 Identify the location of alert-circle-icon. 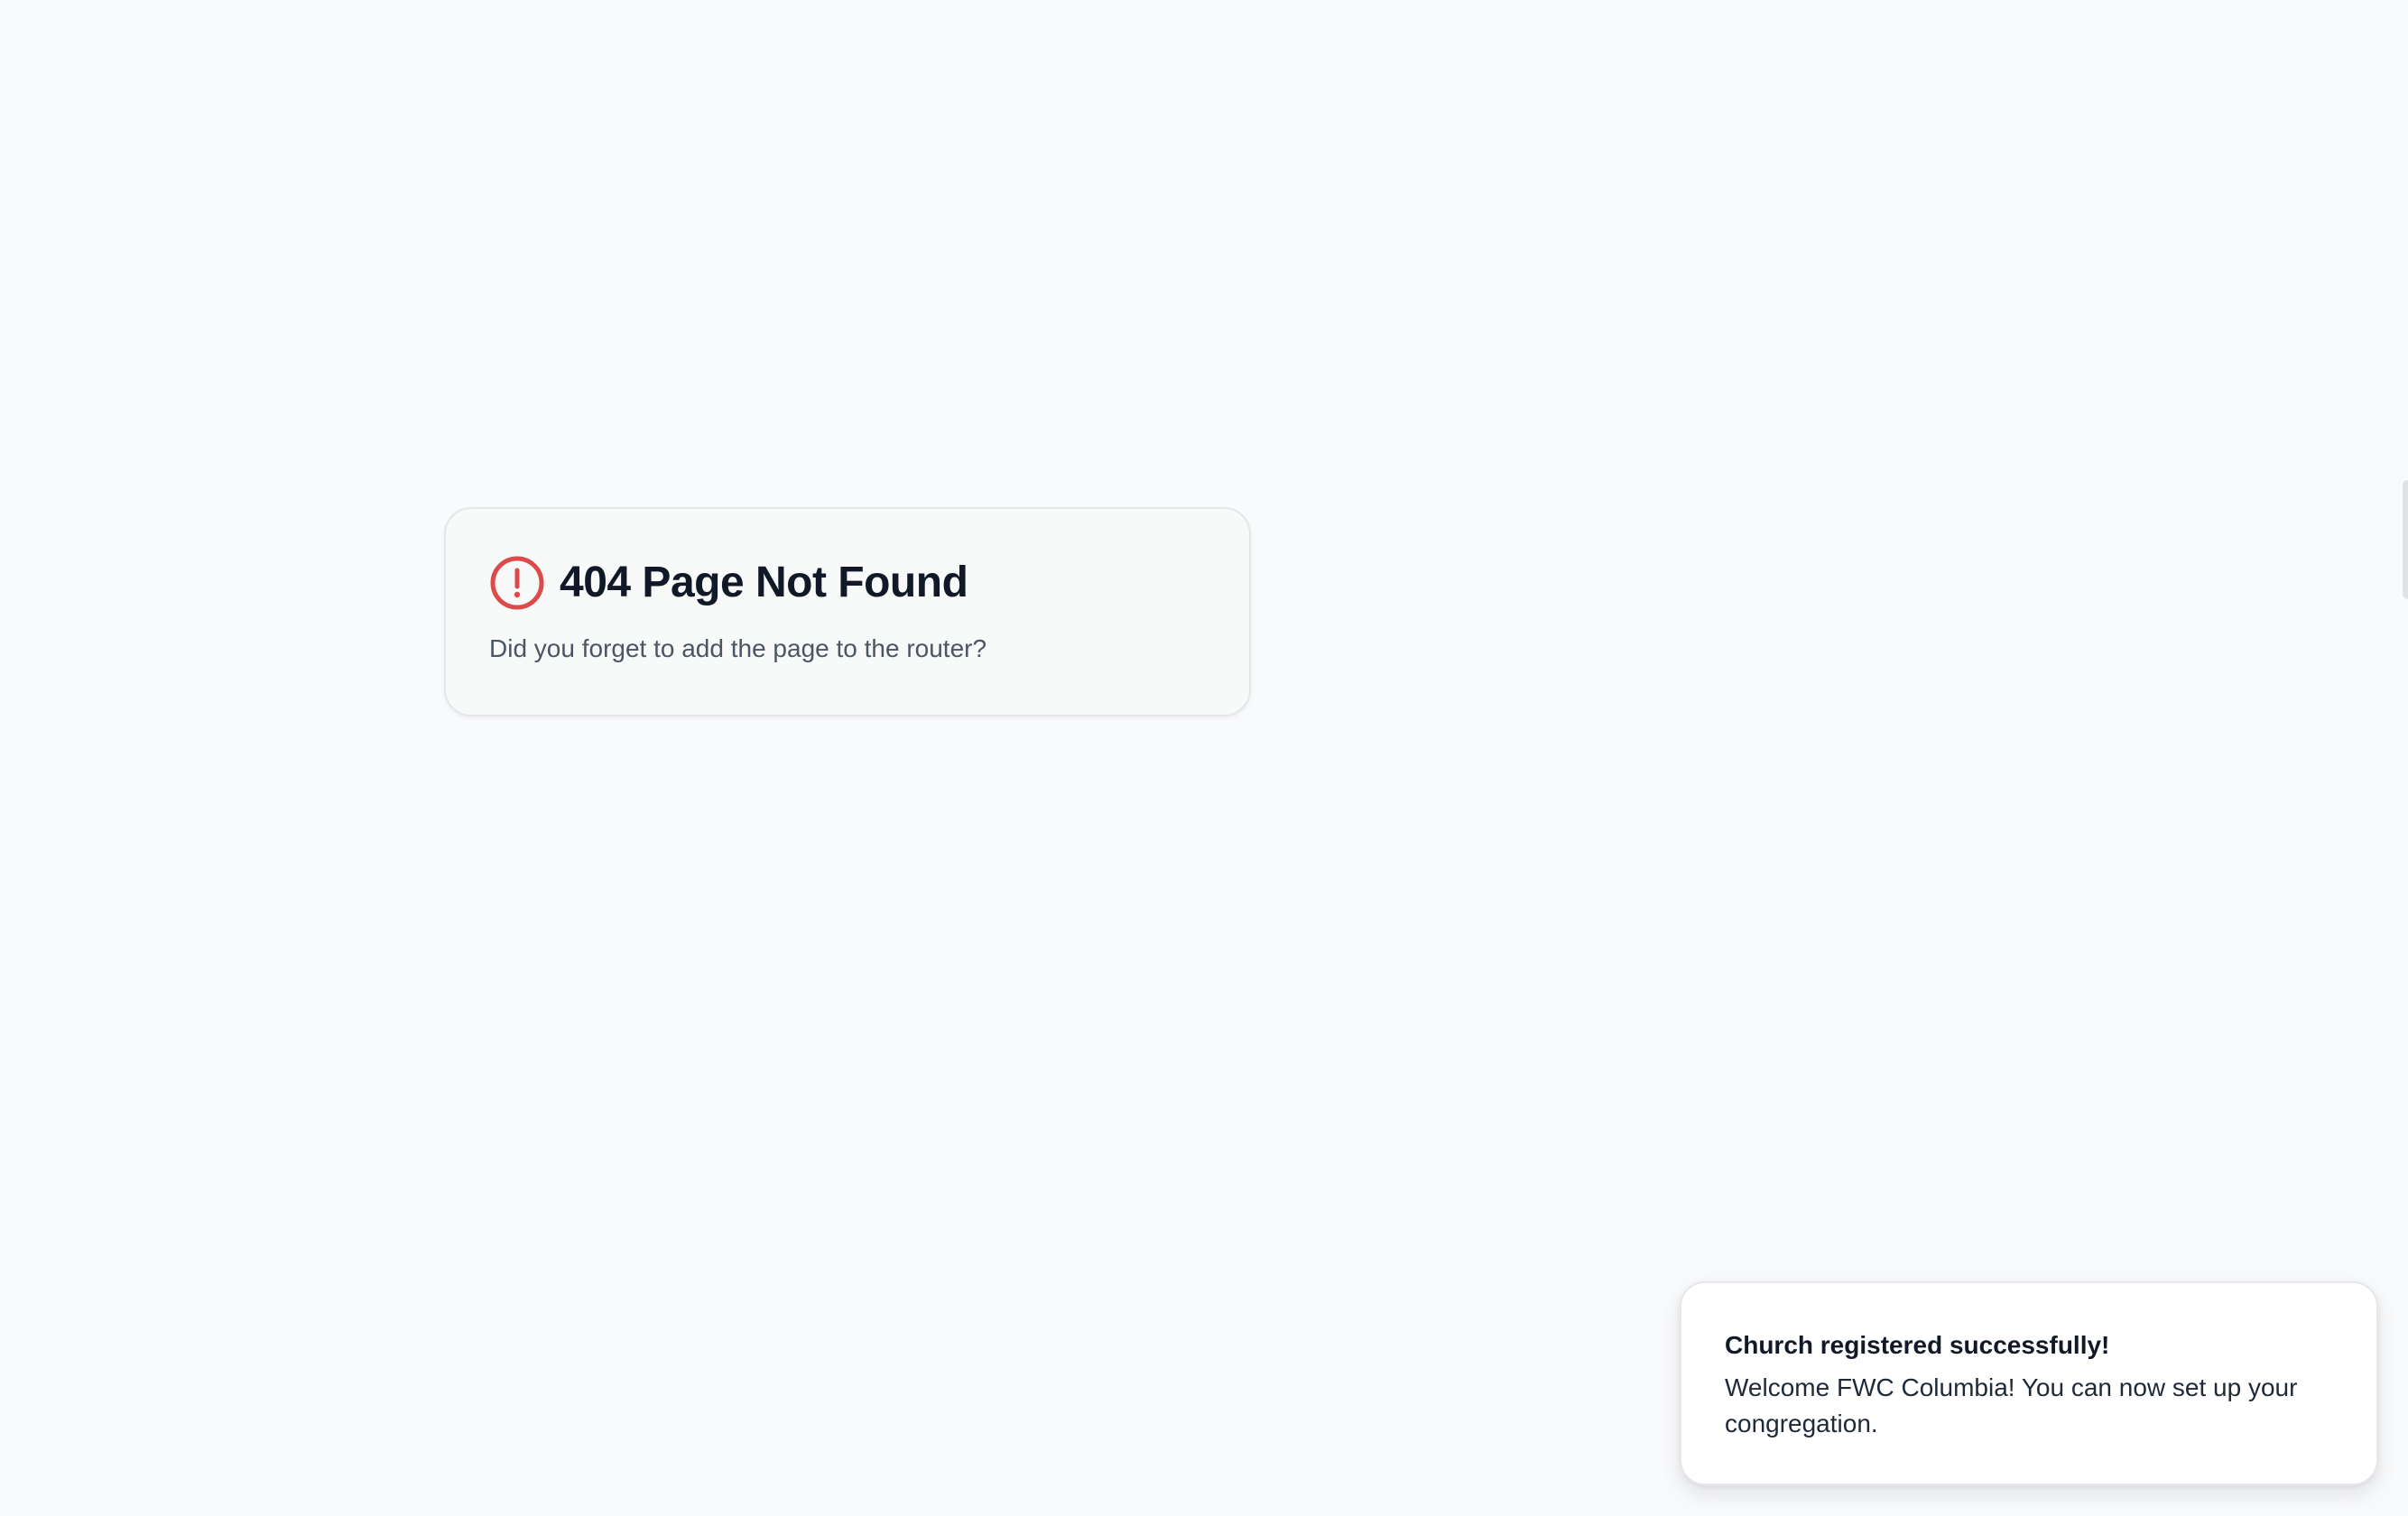
(517, 583).